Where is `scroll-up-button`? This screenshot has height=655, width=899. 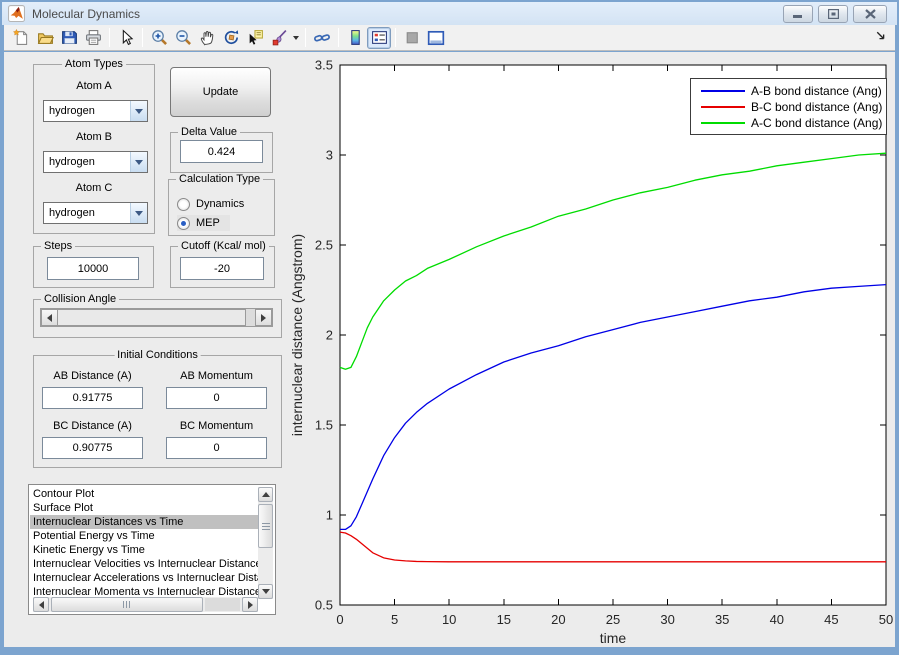 scroll-up-button is located at coordinates (265, 494).